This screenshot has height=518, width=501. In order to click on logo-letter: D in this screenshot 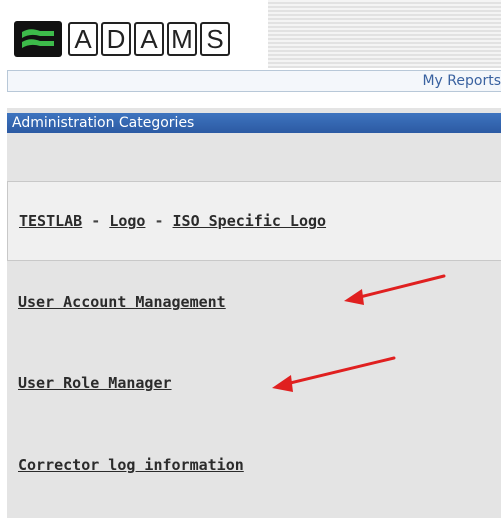, I will do `click(116, 39)`.